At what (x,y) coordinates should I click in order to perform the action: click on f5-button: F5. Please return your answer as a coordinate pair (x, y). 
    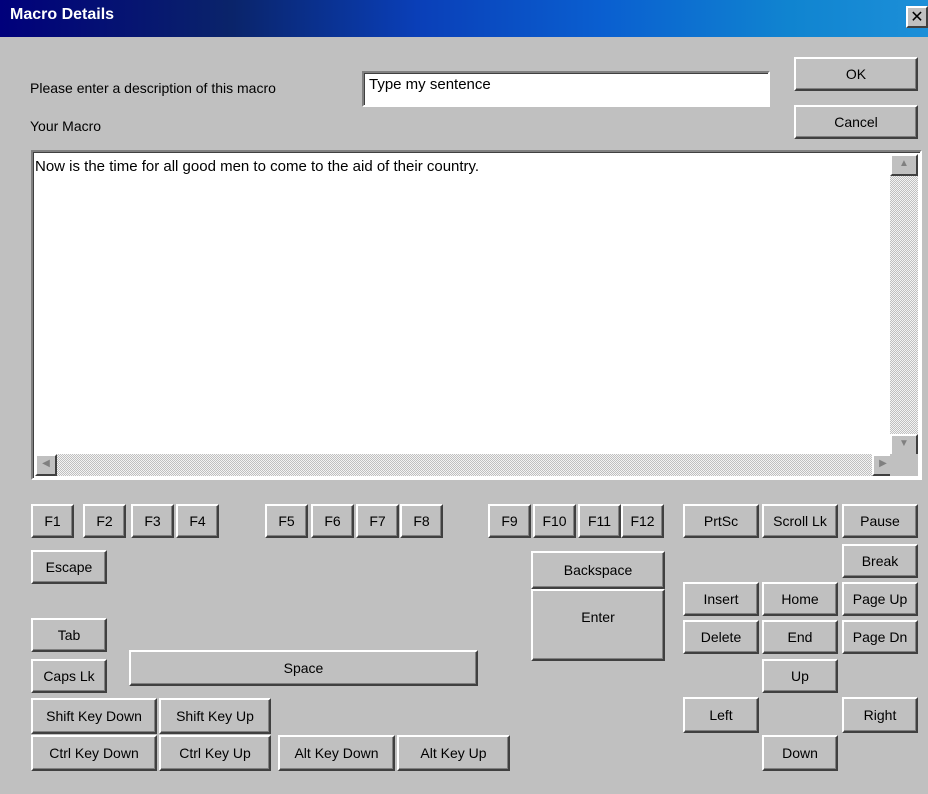
    Looking at the image, I should click on (286, 521).